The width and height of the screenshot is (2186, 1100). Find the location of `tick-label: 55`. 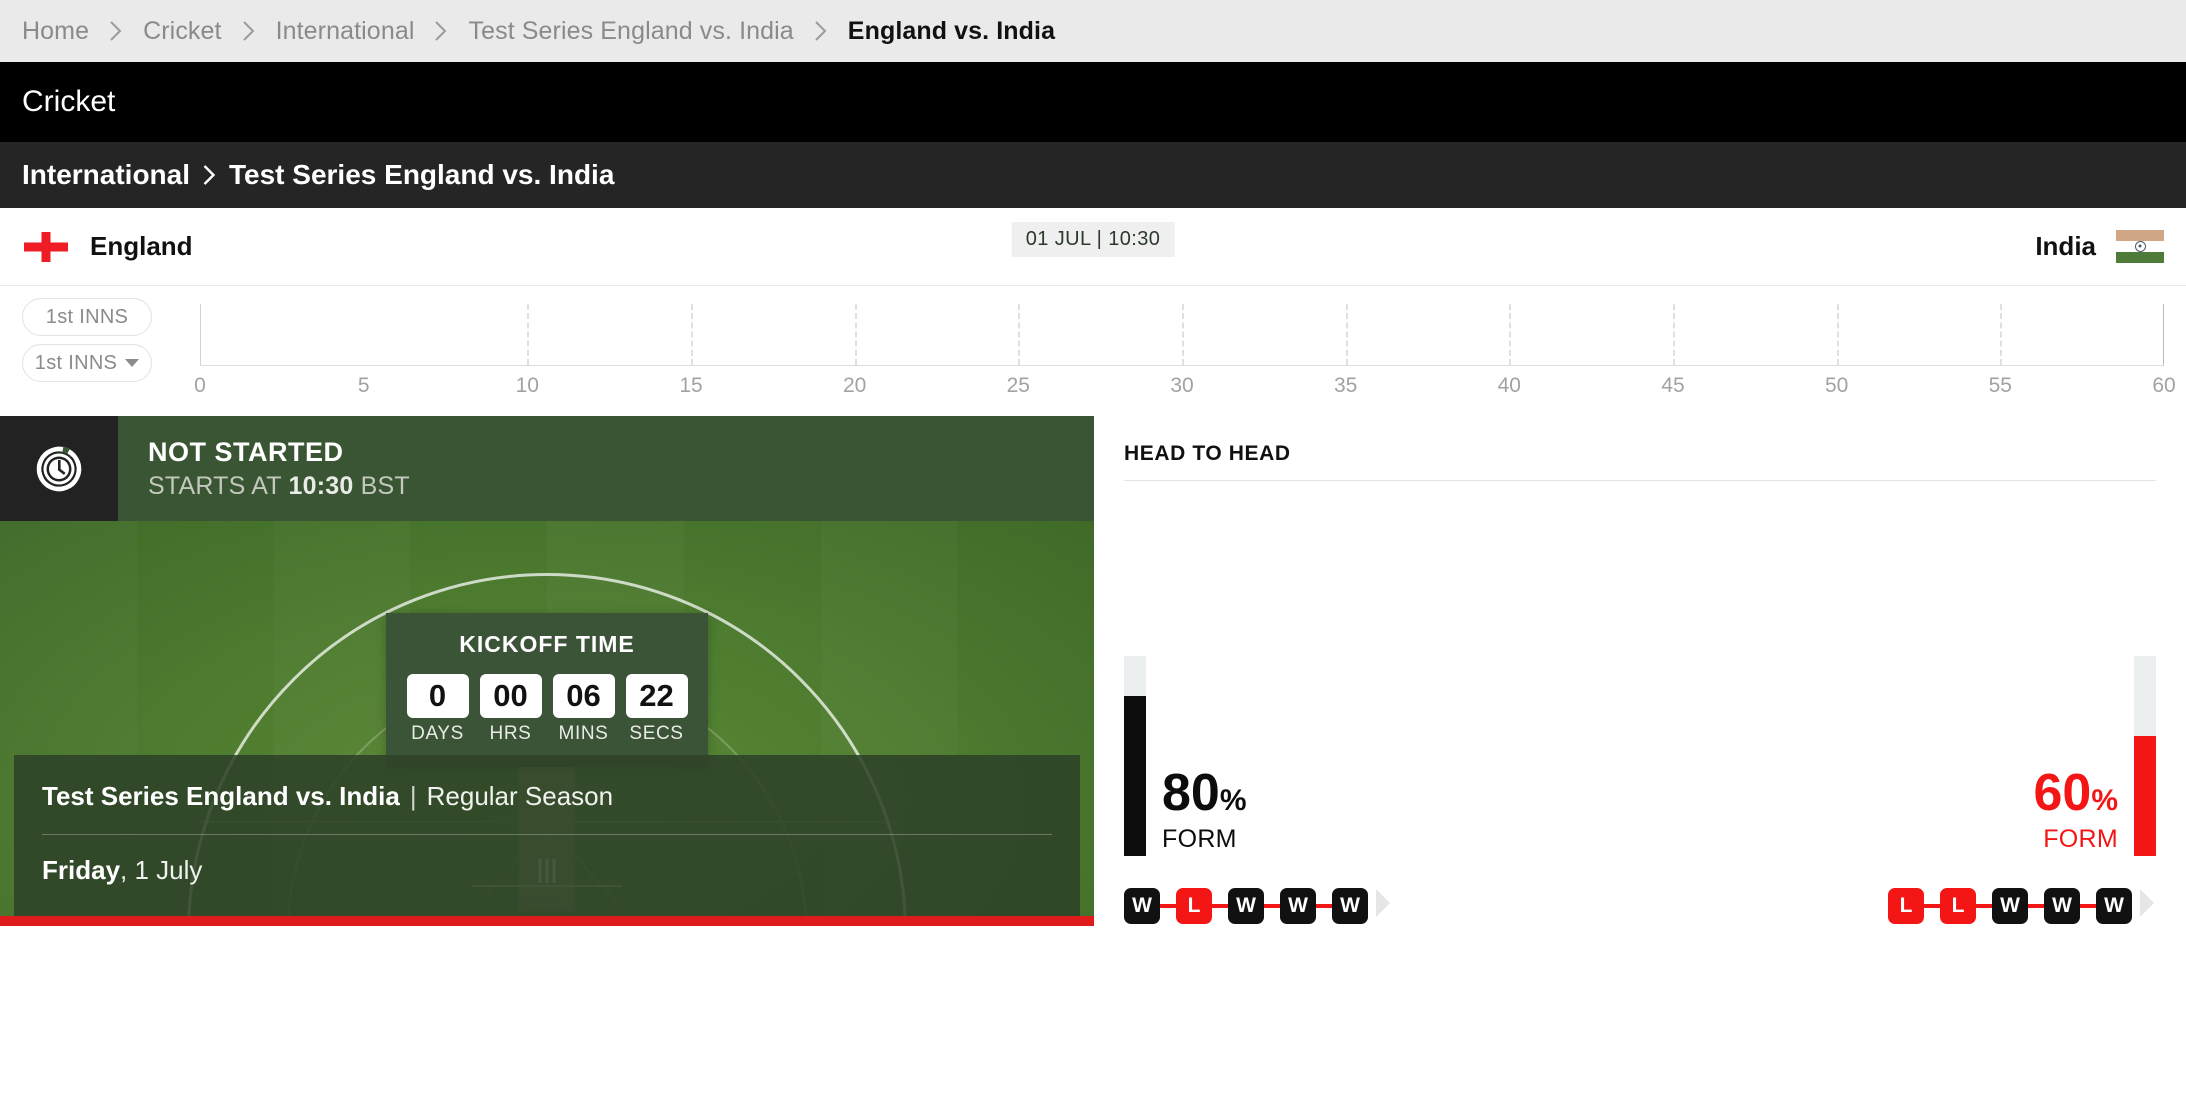

tick-label: 55 is located at coordinates (2000, 385).